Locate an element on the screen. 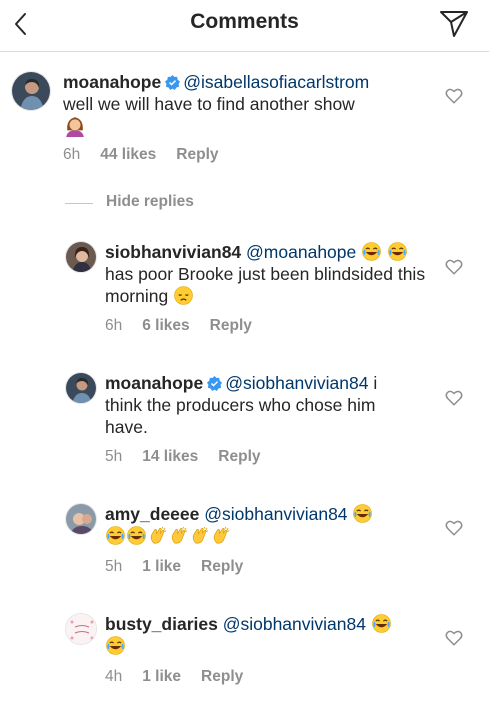  comment-body: amy_deeee @siobhanvivian84 is located at coordinates (270, 525).